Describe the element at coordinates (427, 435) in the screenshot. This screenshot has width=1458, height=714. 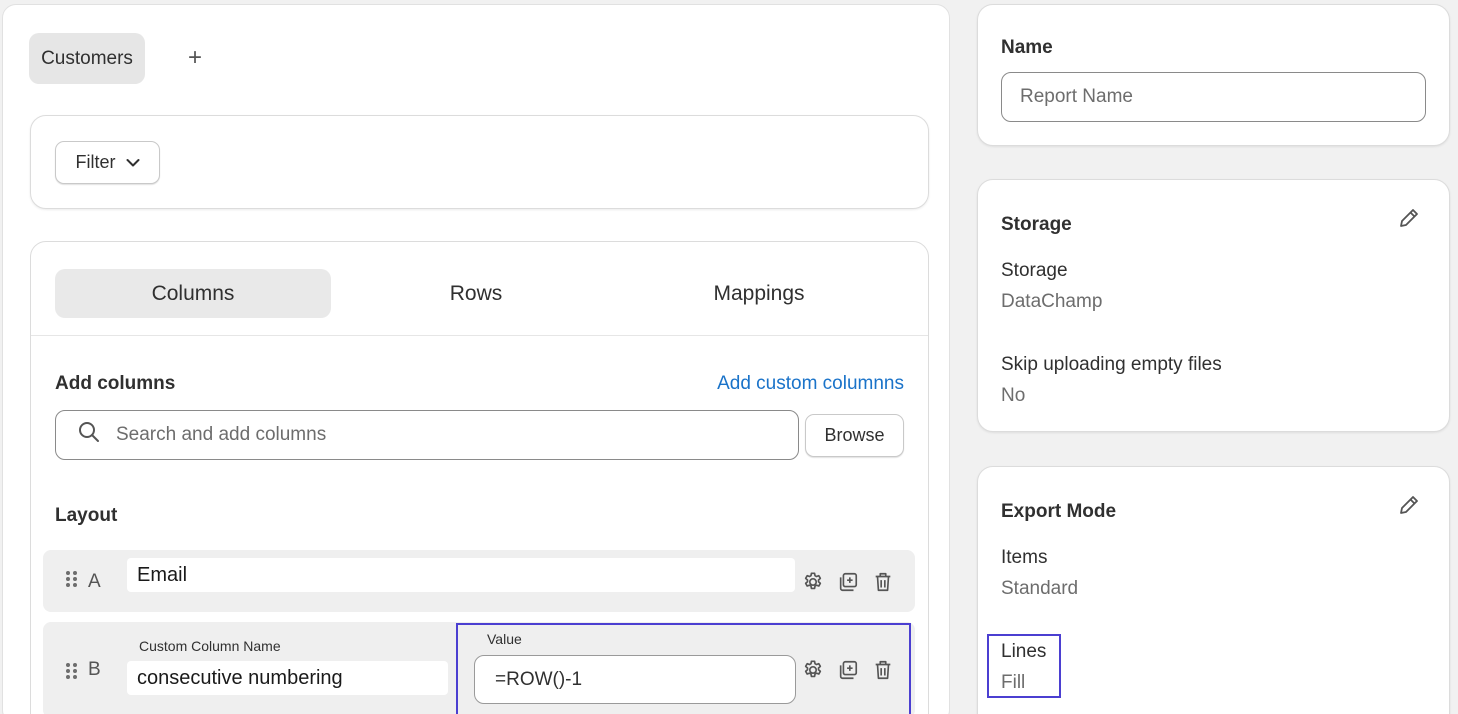
I see `search-columns-input: Search and add columns` at that location.